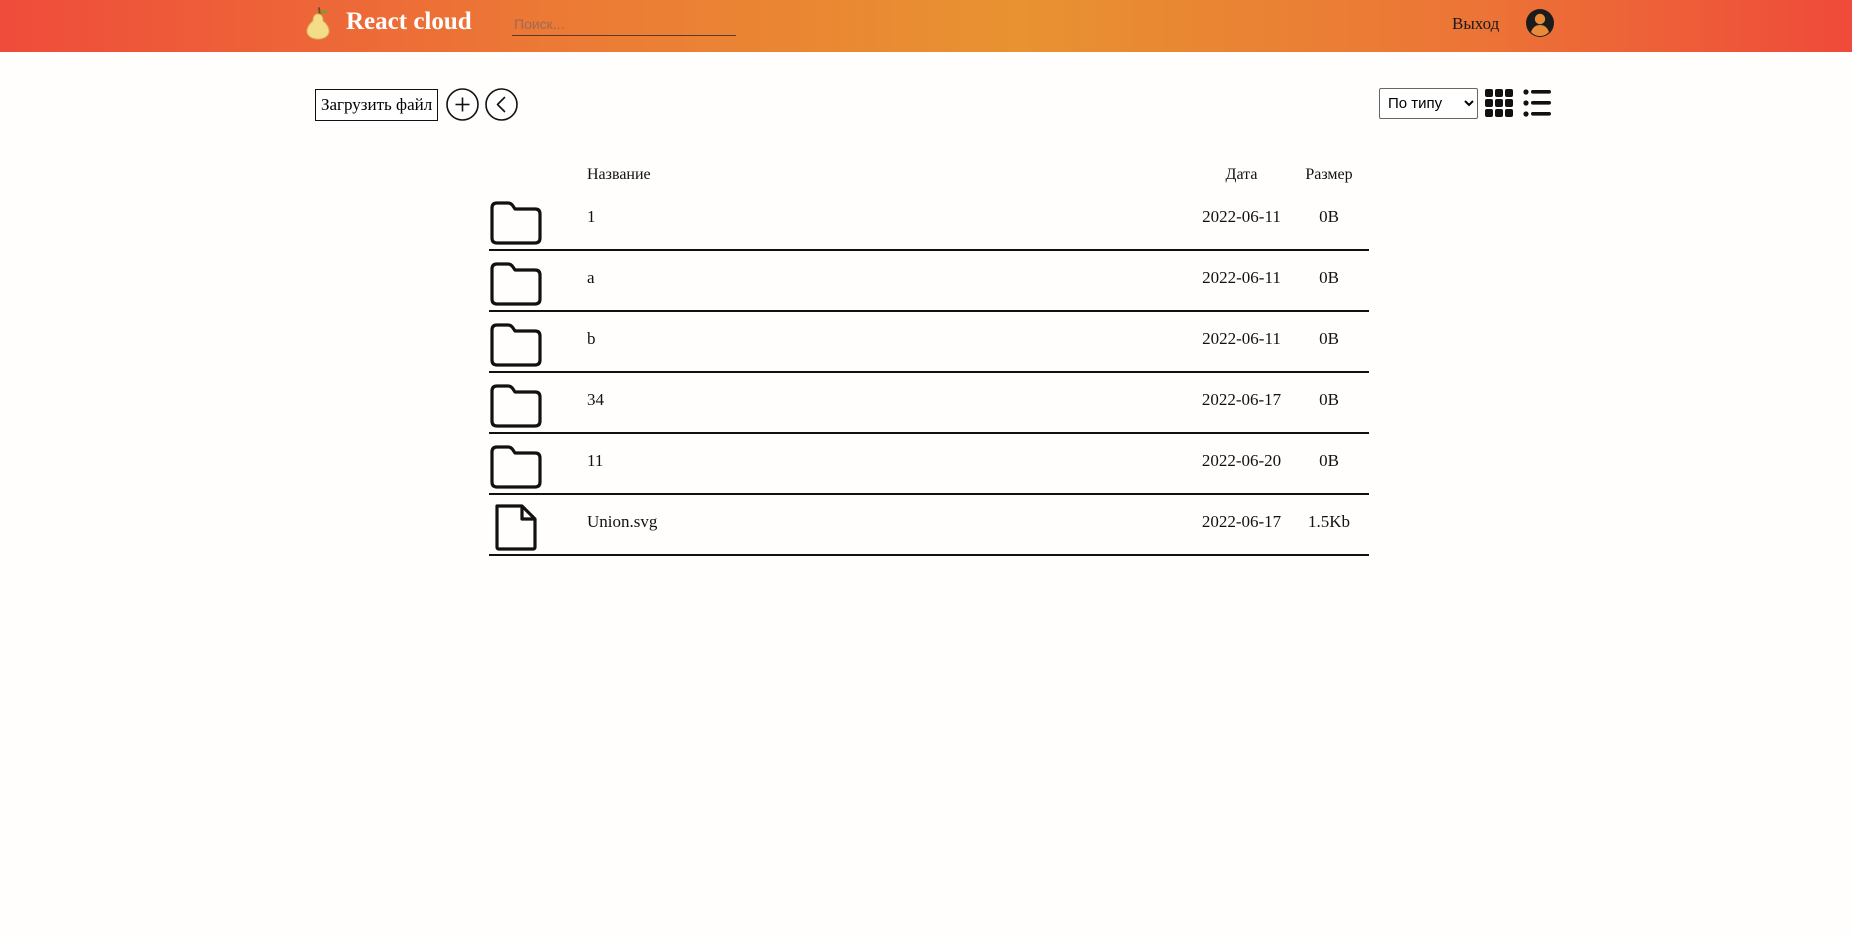 This screenshot has width=1852, height=937. I want to click on file-list-header: Название Дата Размер, so click(929, 175).